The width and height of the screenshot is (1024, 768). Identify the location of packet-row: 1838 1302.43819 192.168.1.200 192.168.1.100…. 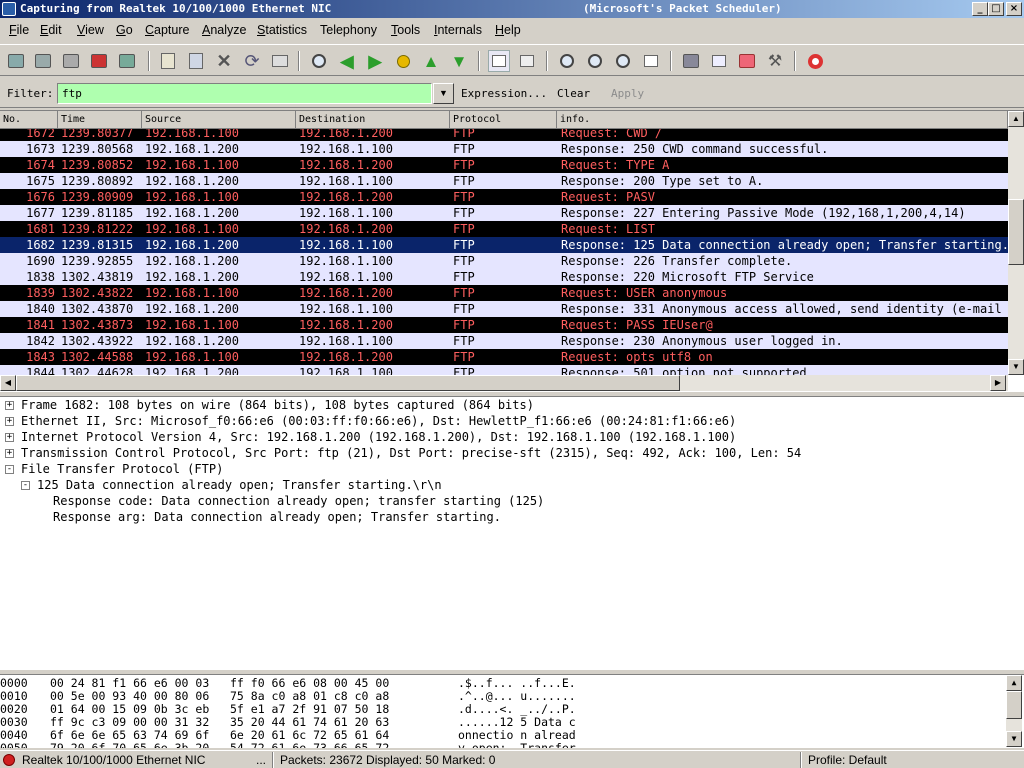
(504, 277).